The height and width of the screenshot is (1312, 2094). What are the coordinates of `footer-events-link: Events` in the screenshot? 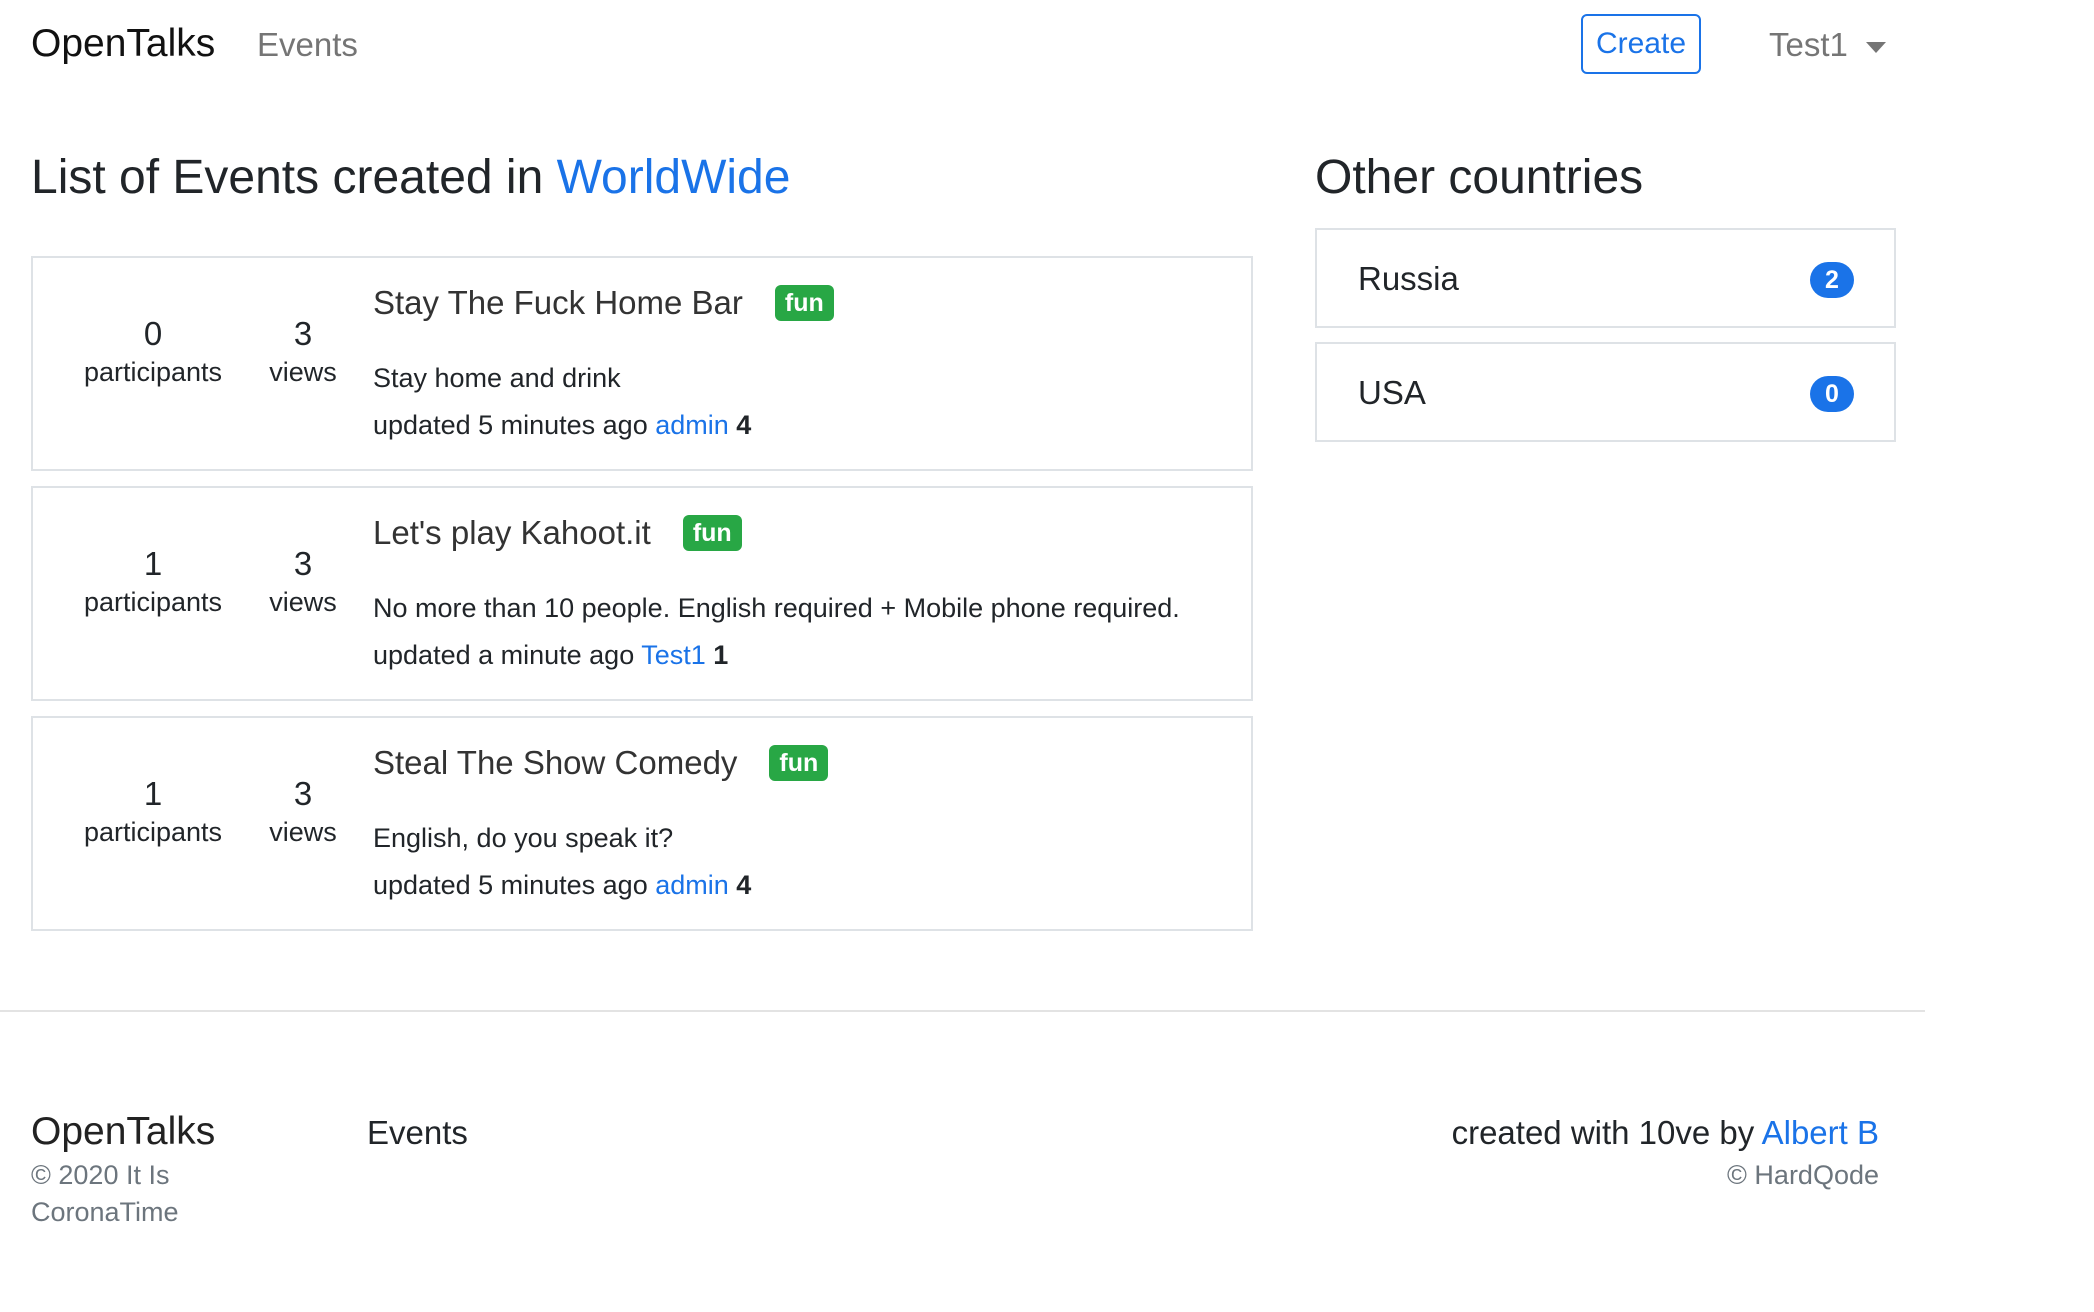 It's located at (417, 1133).